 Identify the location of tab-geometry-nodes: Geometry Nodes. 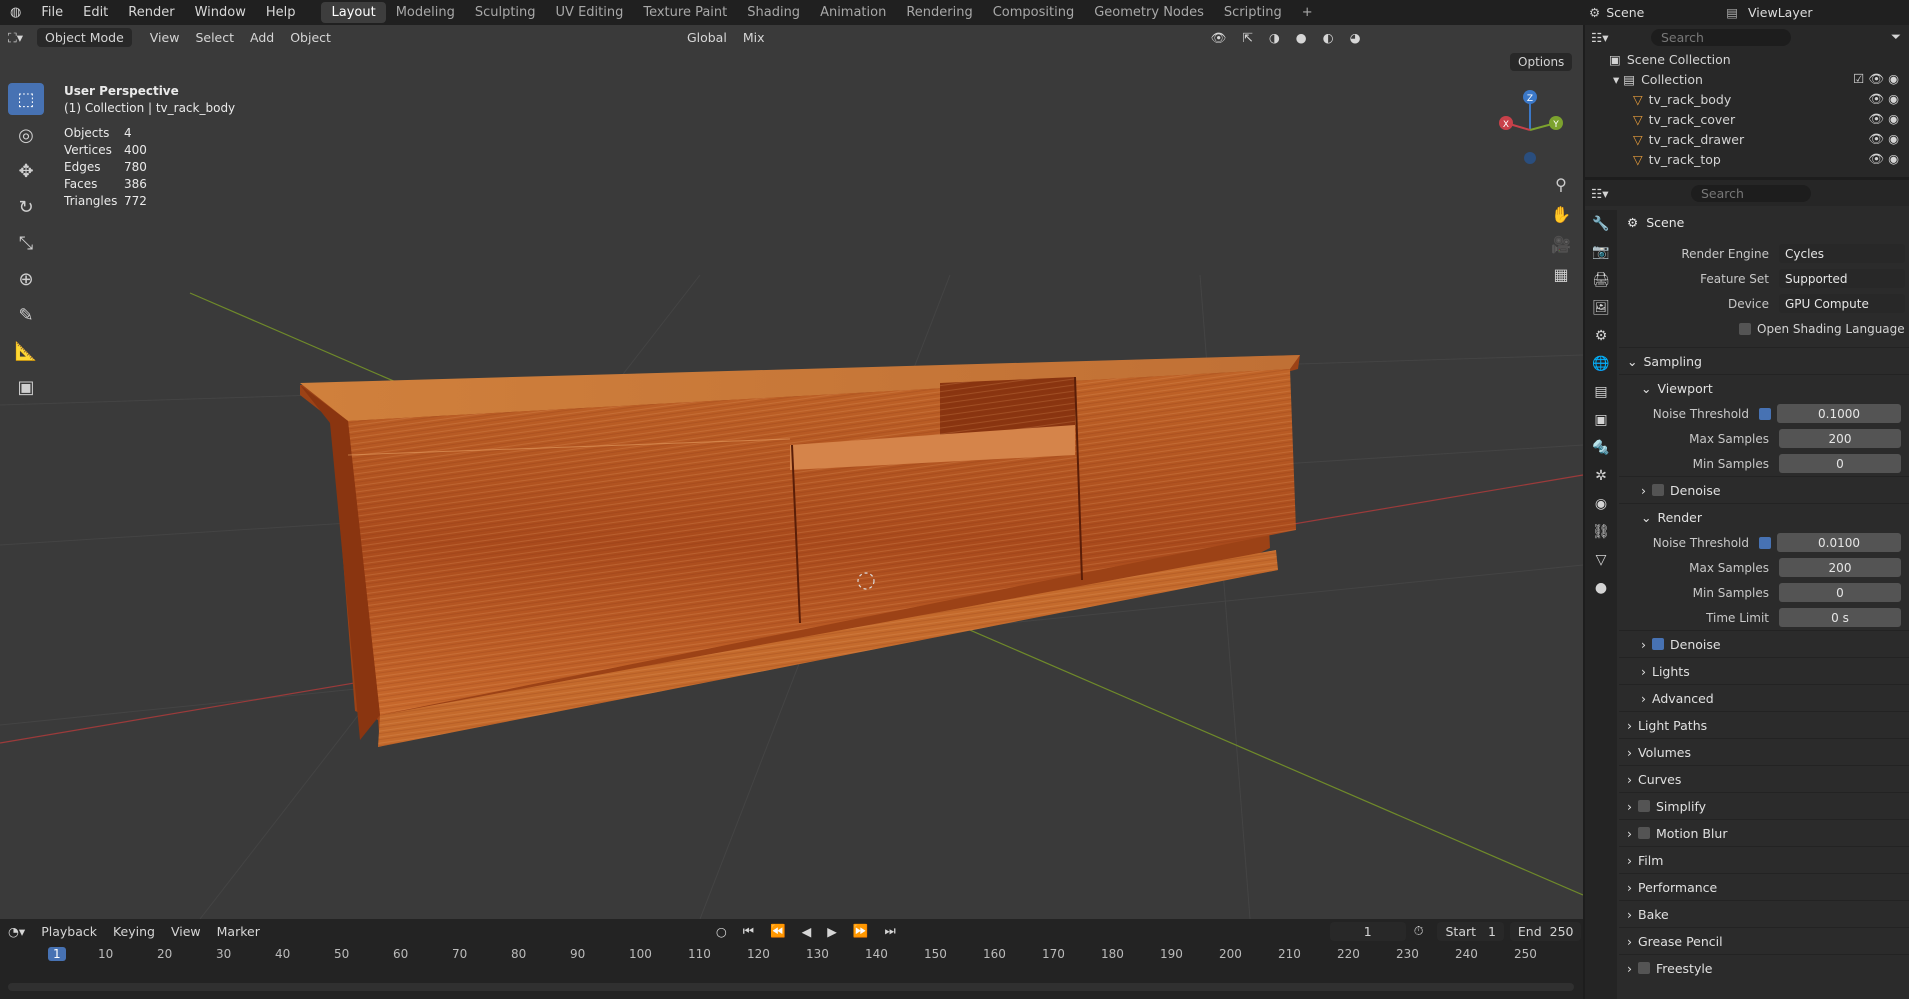
(1149, 12).